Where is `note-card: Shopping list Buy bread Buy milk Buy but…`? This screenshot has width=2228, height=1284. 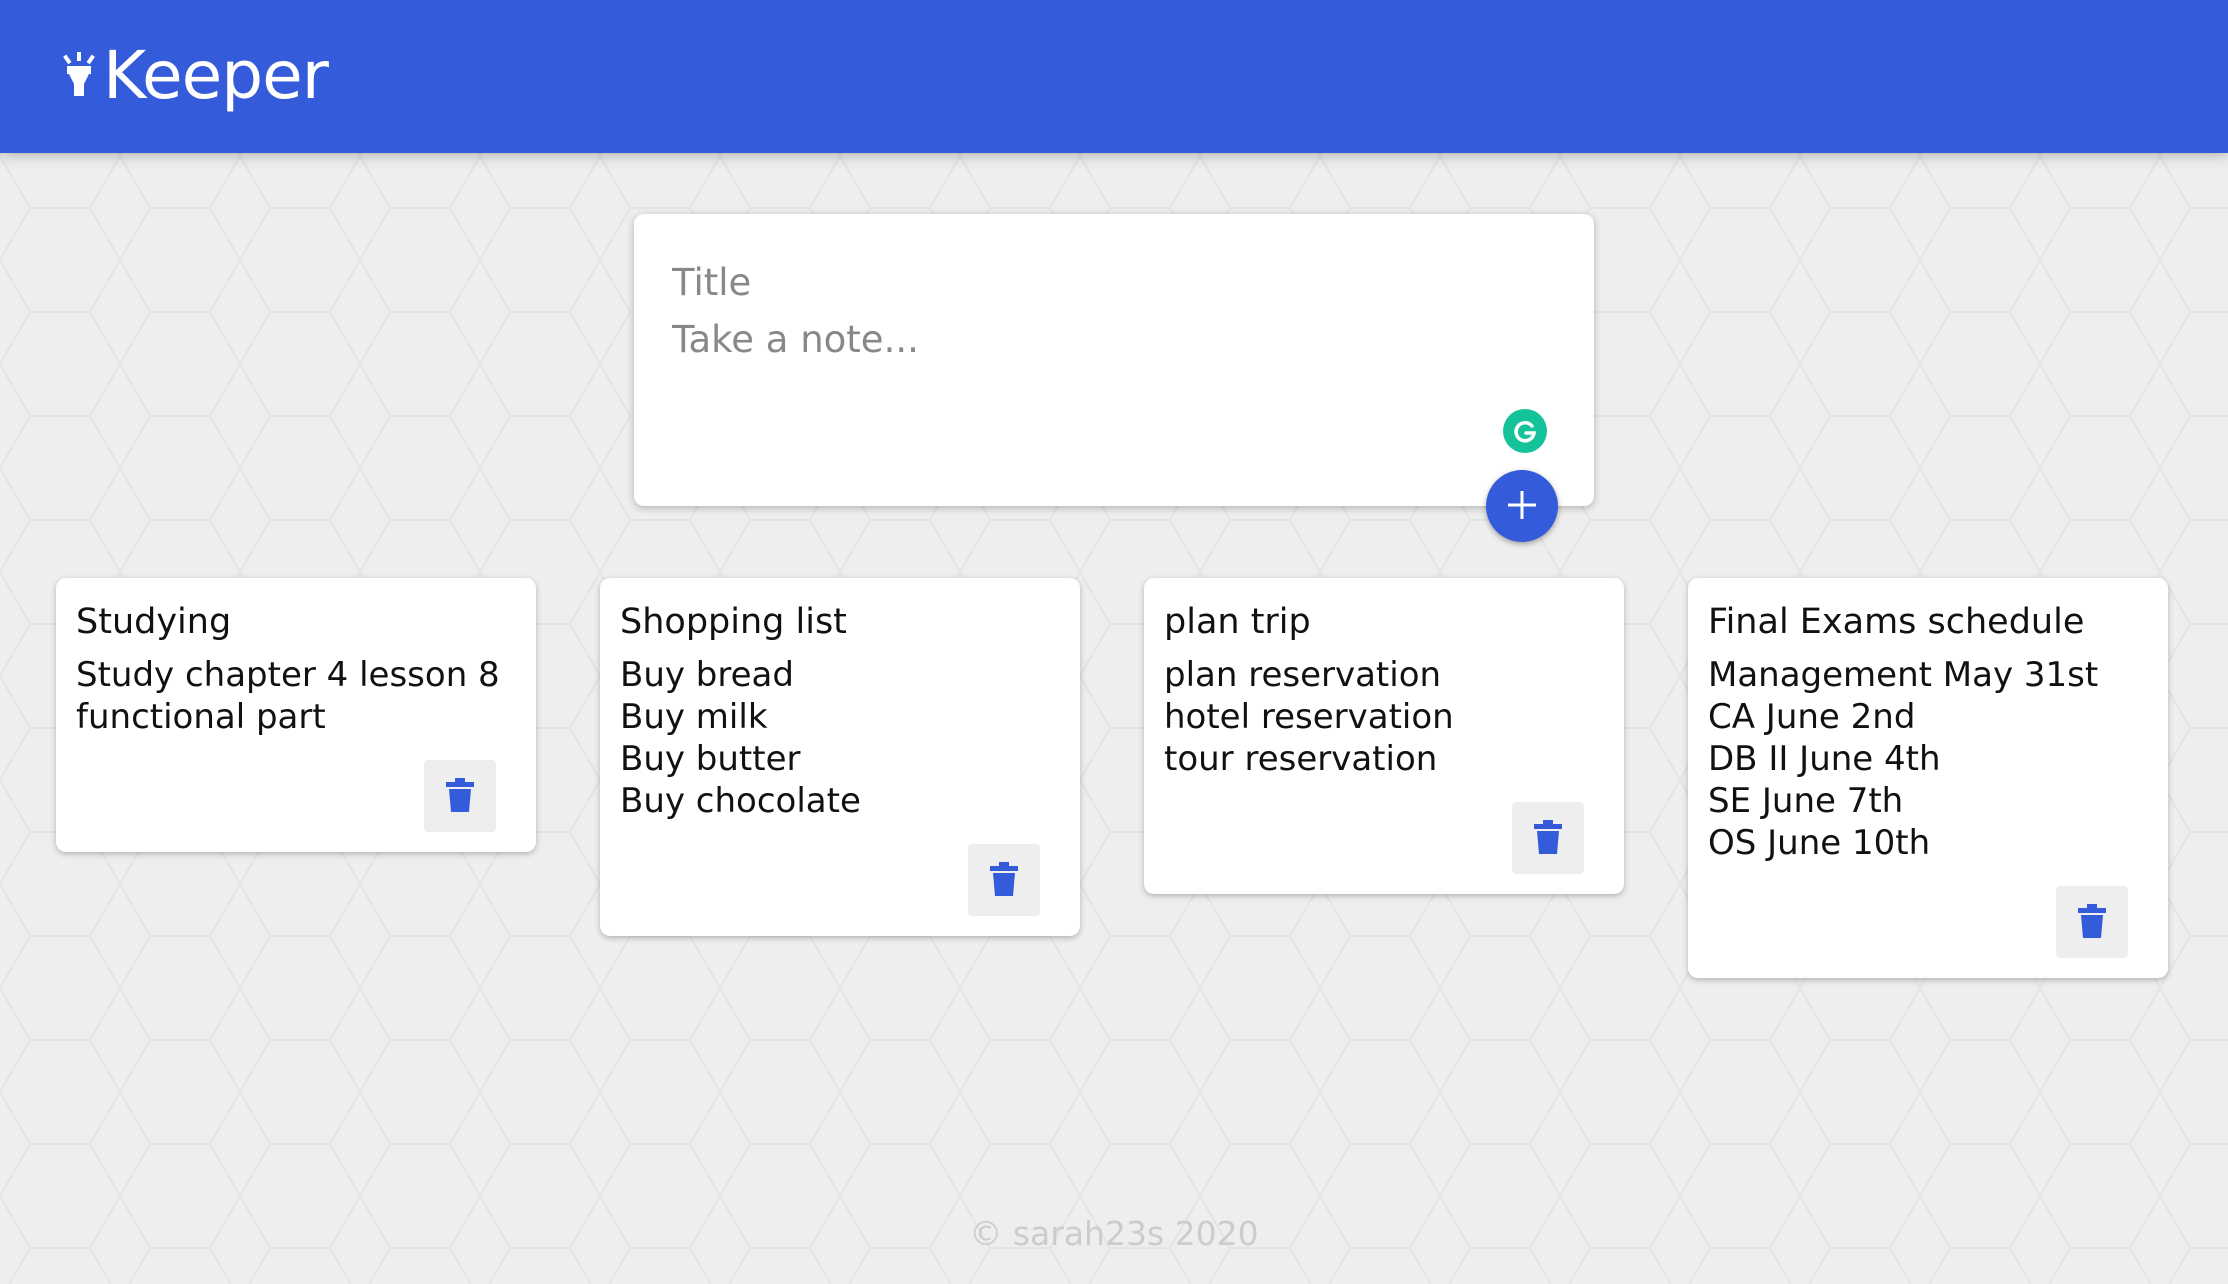
note-card: Shopping list Buy bread Buy milk Buy but… is located at coordinates (840, 757).